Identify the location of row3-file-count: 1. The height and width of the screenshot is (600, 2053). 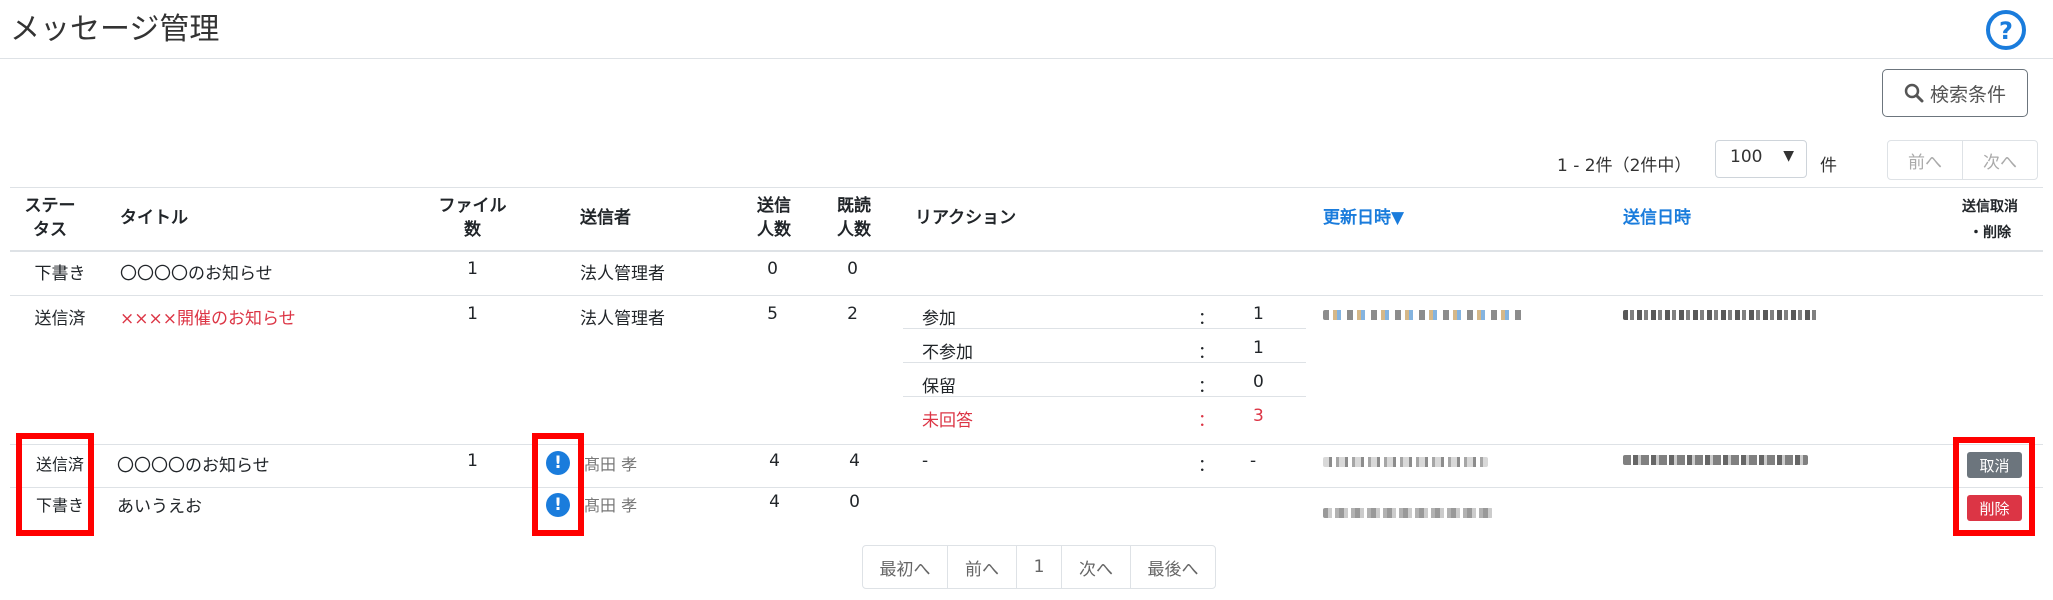
(472, 461).